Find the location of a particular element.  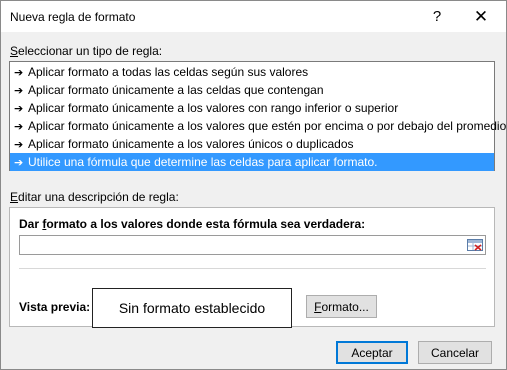

range-selector-button is located at coordinates (475, 245).